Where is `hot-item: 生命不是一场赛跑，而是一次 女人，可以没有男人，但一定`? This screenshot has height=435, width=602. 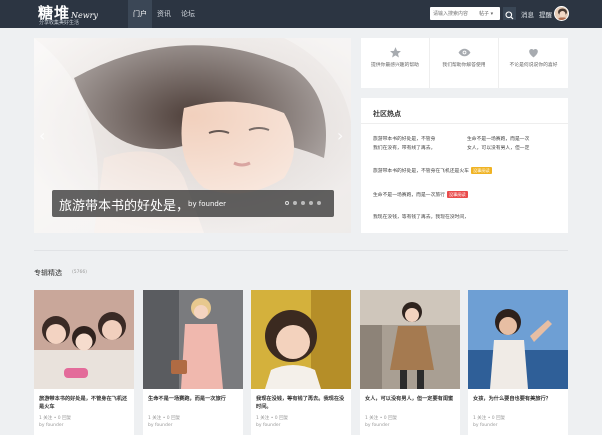
hot-item: 生命不是一场赛跑，而是一次 女人，可以没有男人，但一定 is located at coordinates (498, 144).